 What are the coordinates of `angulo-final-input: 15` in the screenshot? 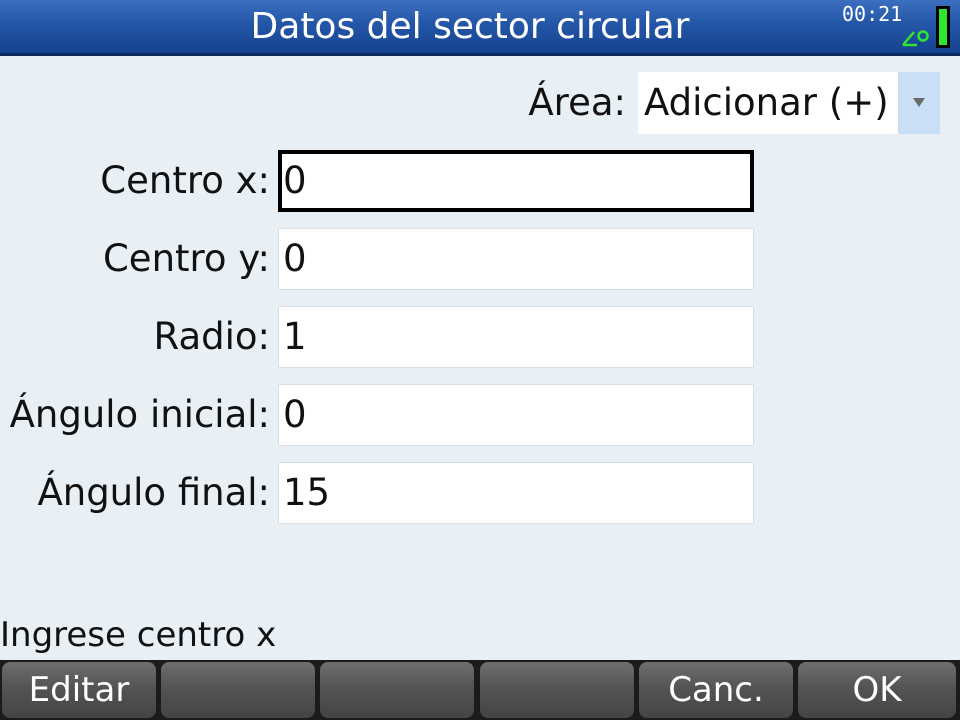 It's located at (516, 493).